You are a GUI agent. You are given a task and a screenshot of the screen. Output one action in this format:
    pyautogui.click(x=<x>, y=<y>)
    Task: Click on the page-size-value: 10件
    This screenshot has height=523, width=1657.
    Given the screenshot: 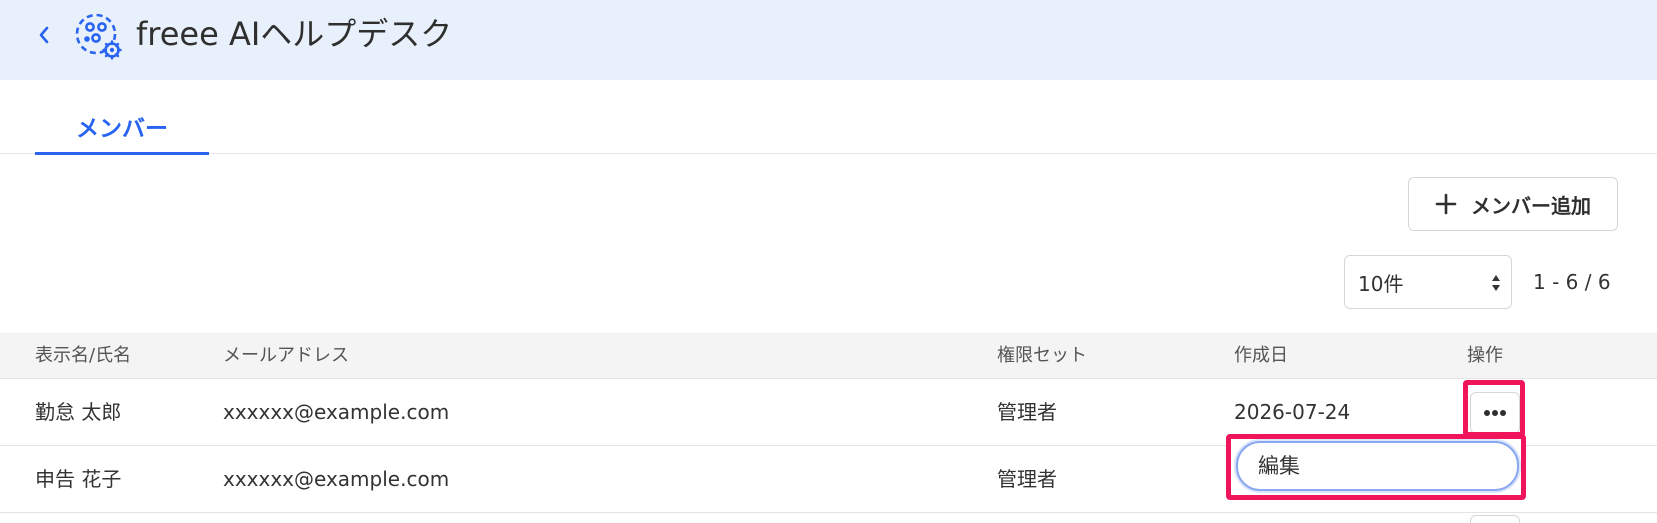 What is the action you would take?
    pyautogui.click(x=1381, y=283)
    